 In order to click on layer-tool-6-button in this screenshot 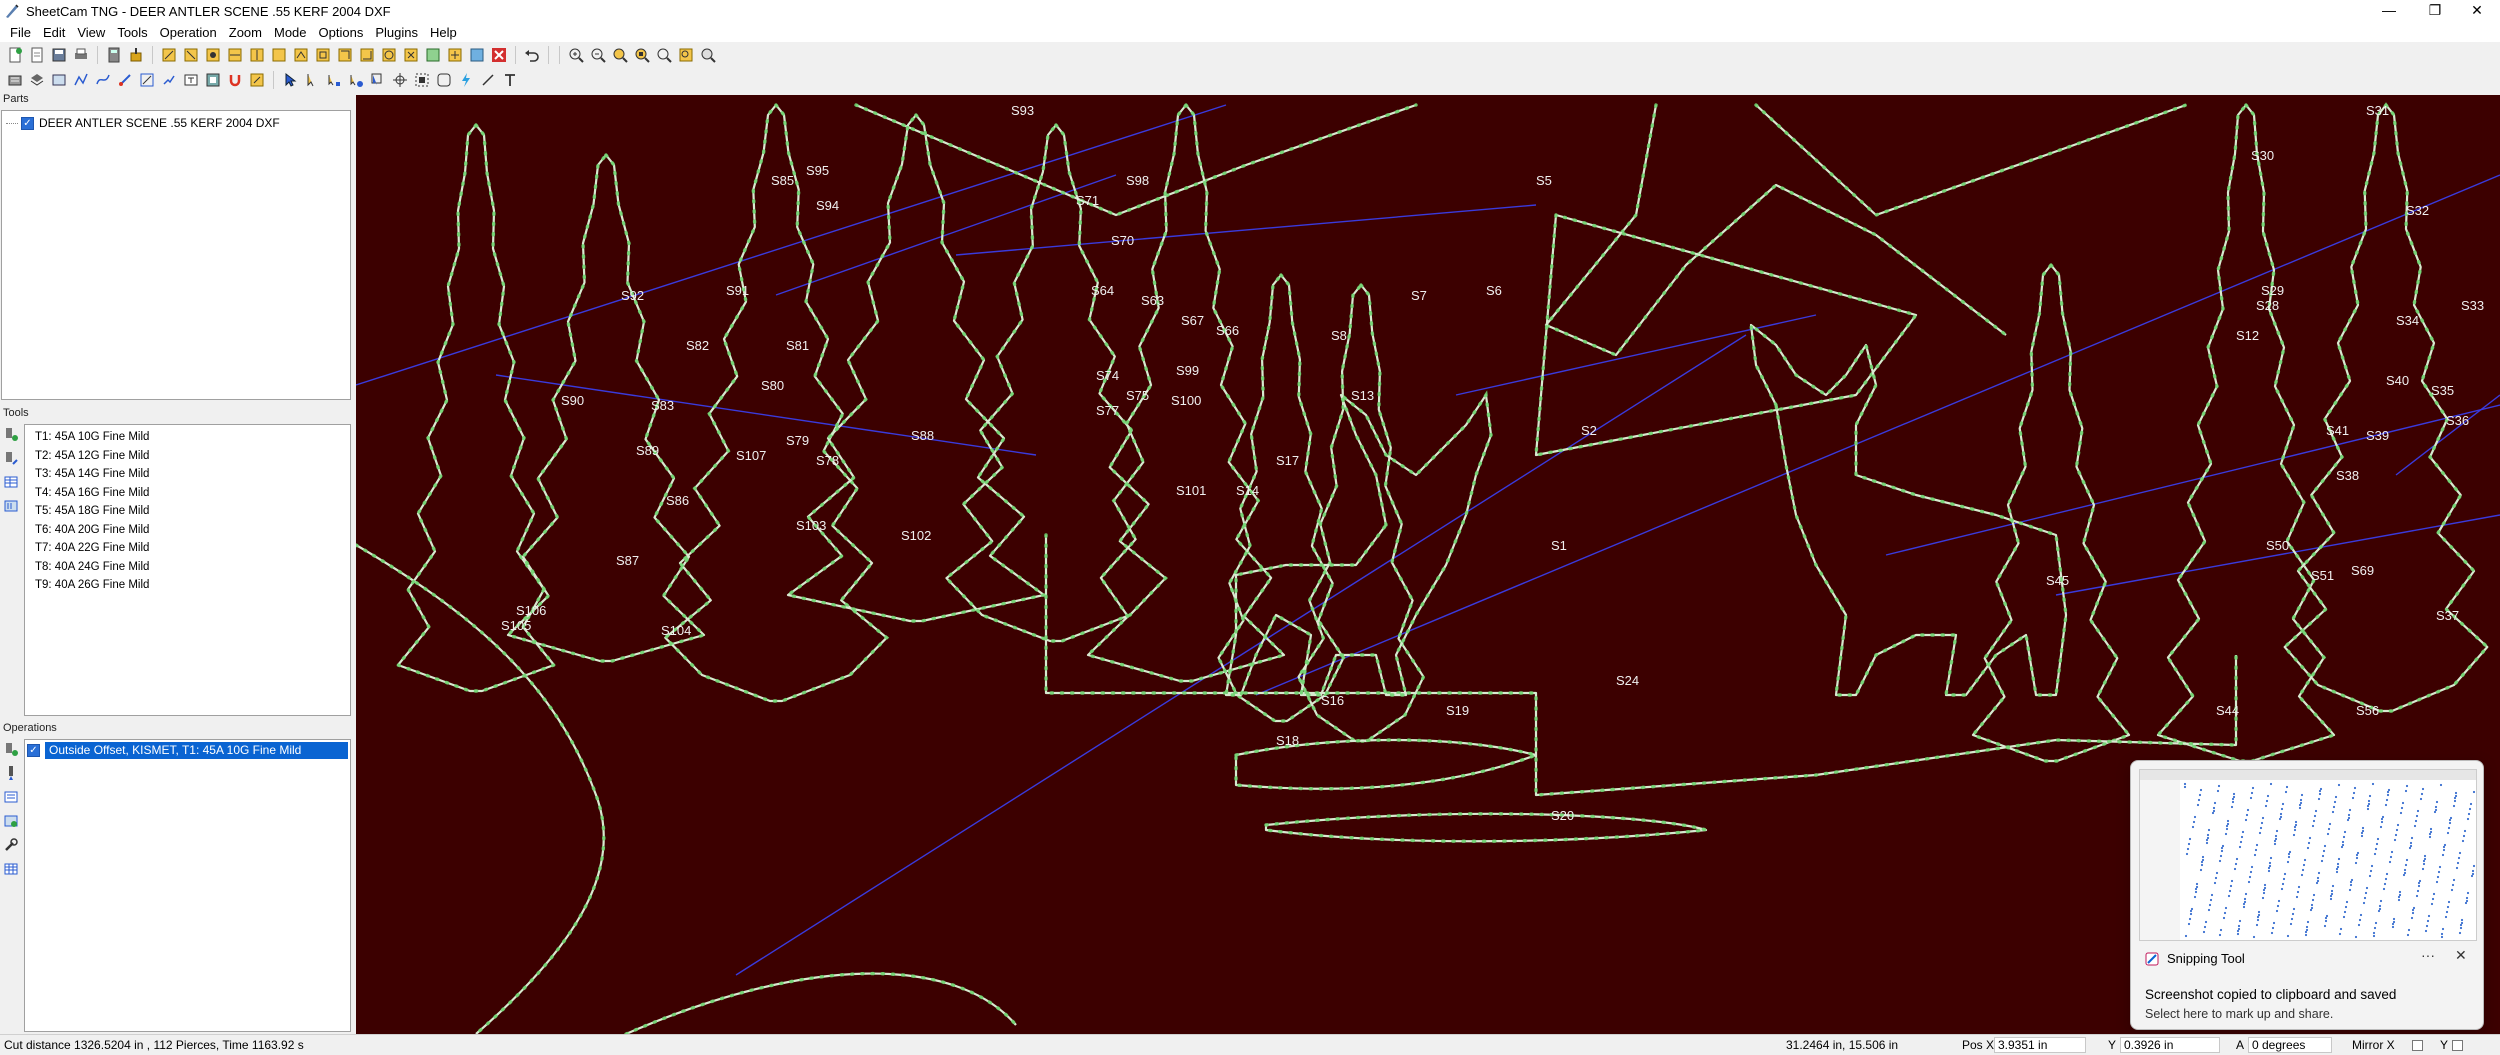, I will do `click(279, 55)`.